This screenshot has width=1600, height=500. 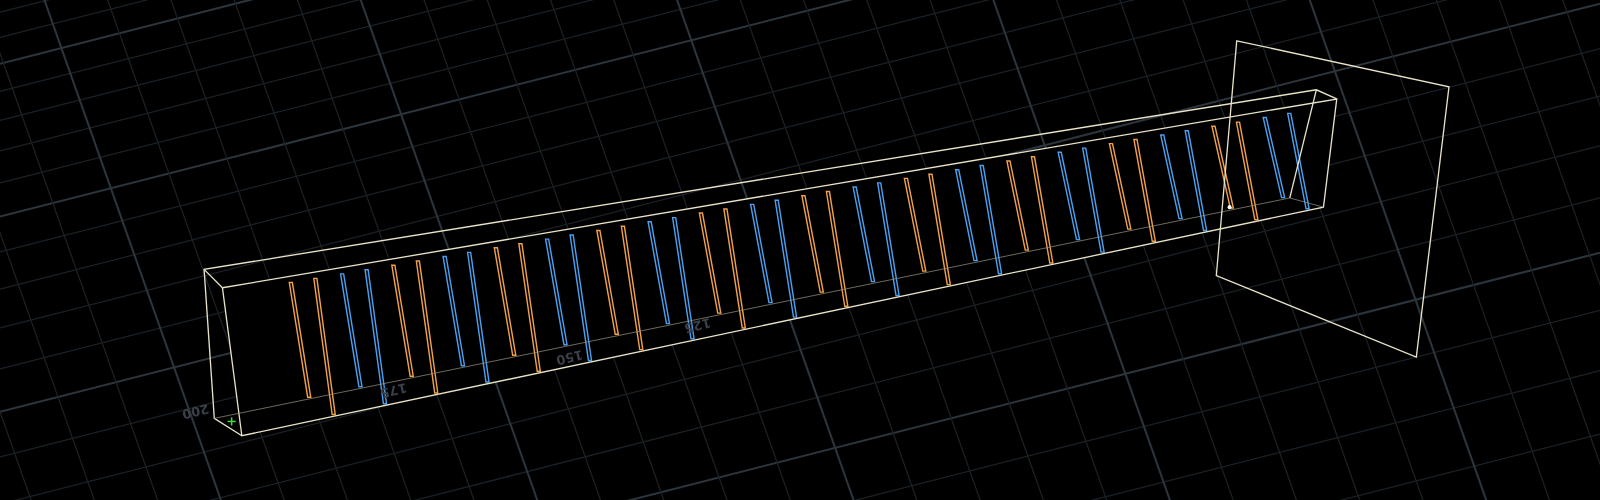 What do you see at coordinates (231, 421) in the screenshot?
I see `origin-axis-icon` at bounding box center [231, 421].